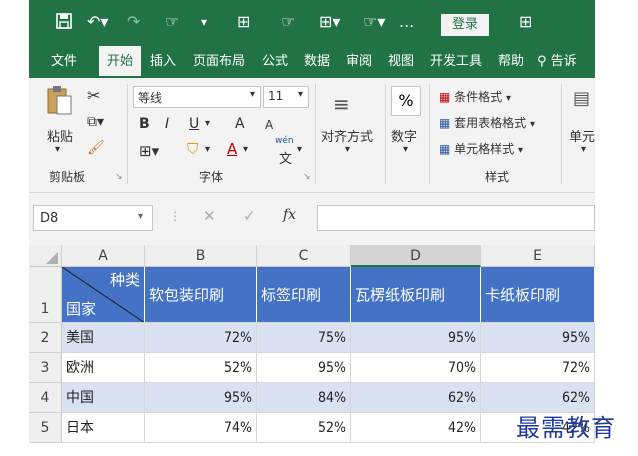  What do you see at coordinates (243, 22) in the screenshot?
I see `form-icon: ⊞` at bounding box center [243, 22].